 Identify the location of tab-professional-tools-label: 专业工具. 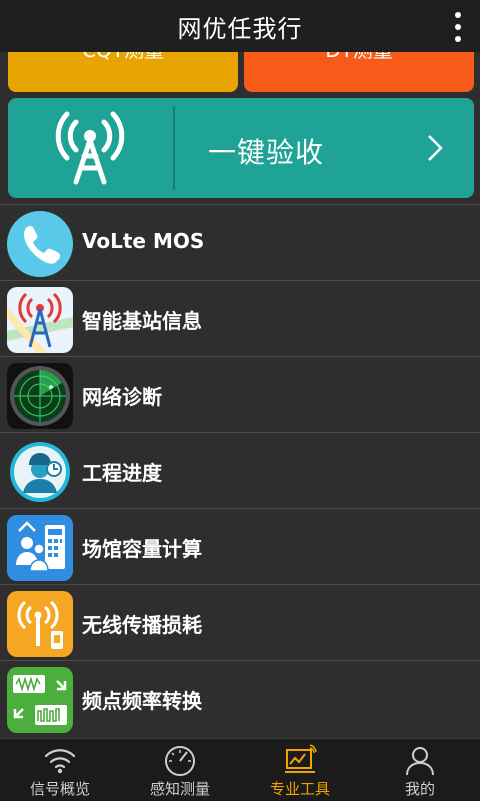
(299, 789).